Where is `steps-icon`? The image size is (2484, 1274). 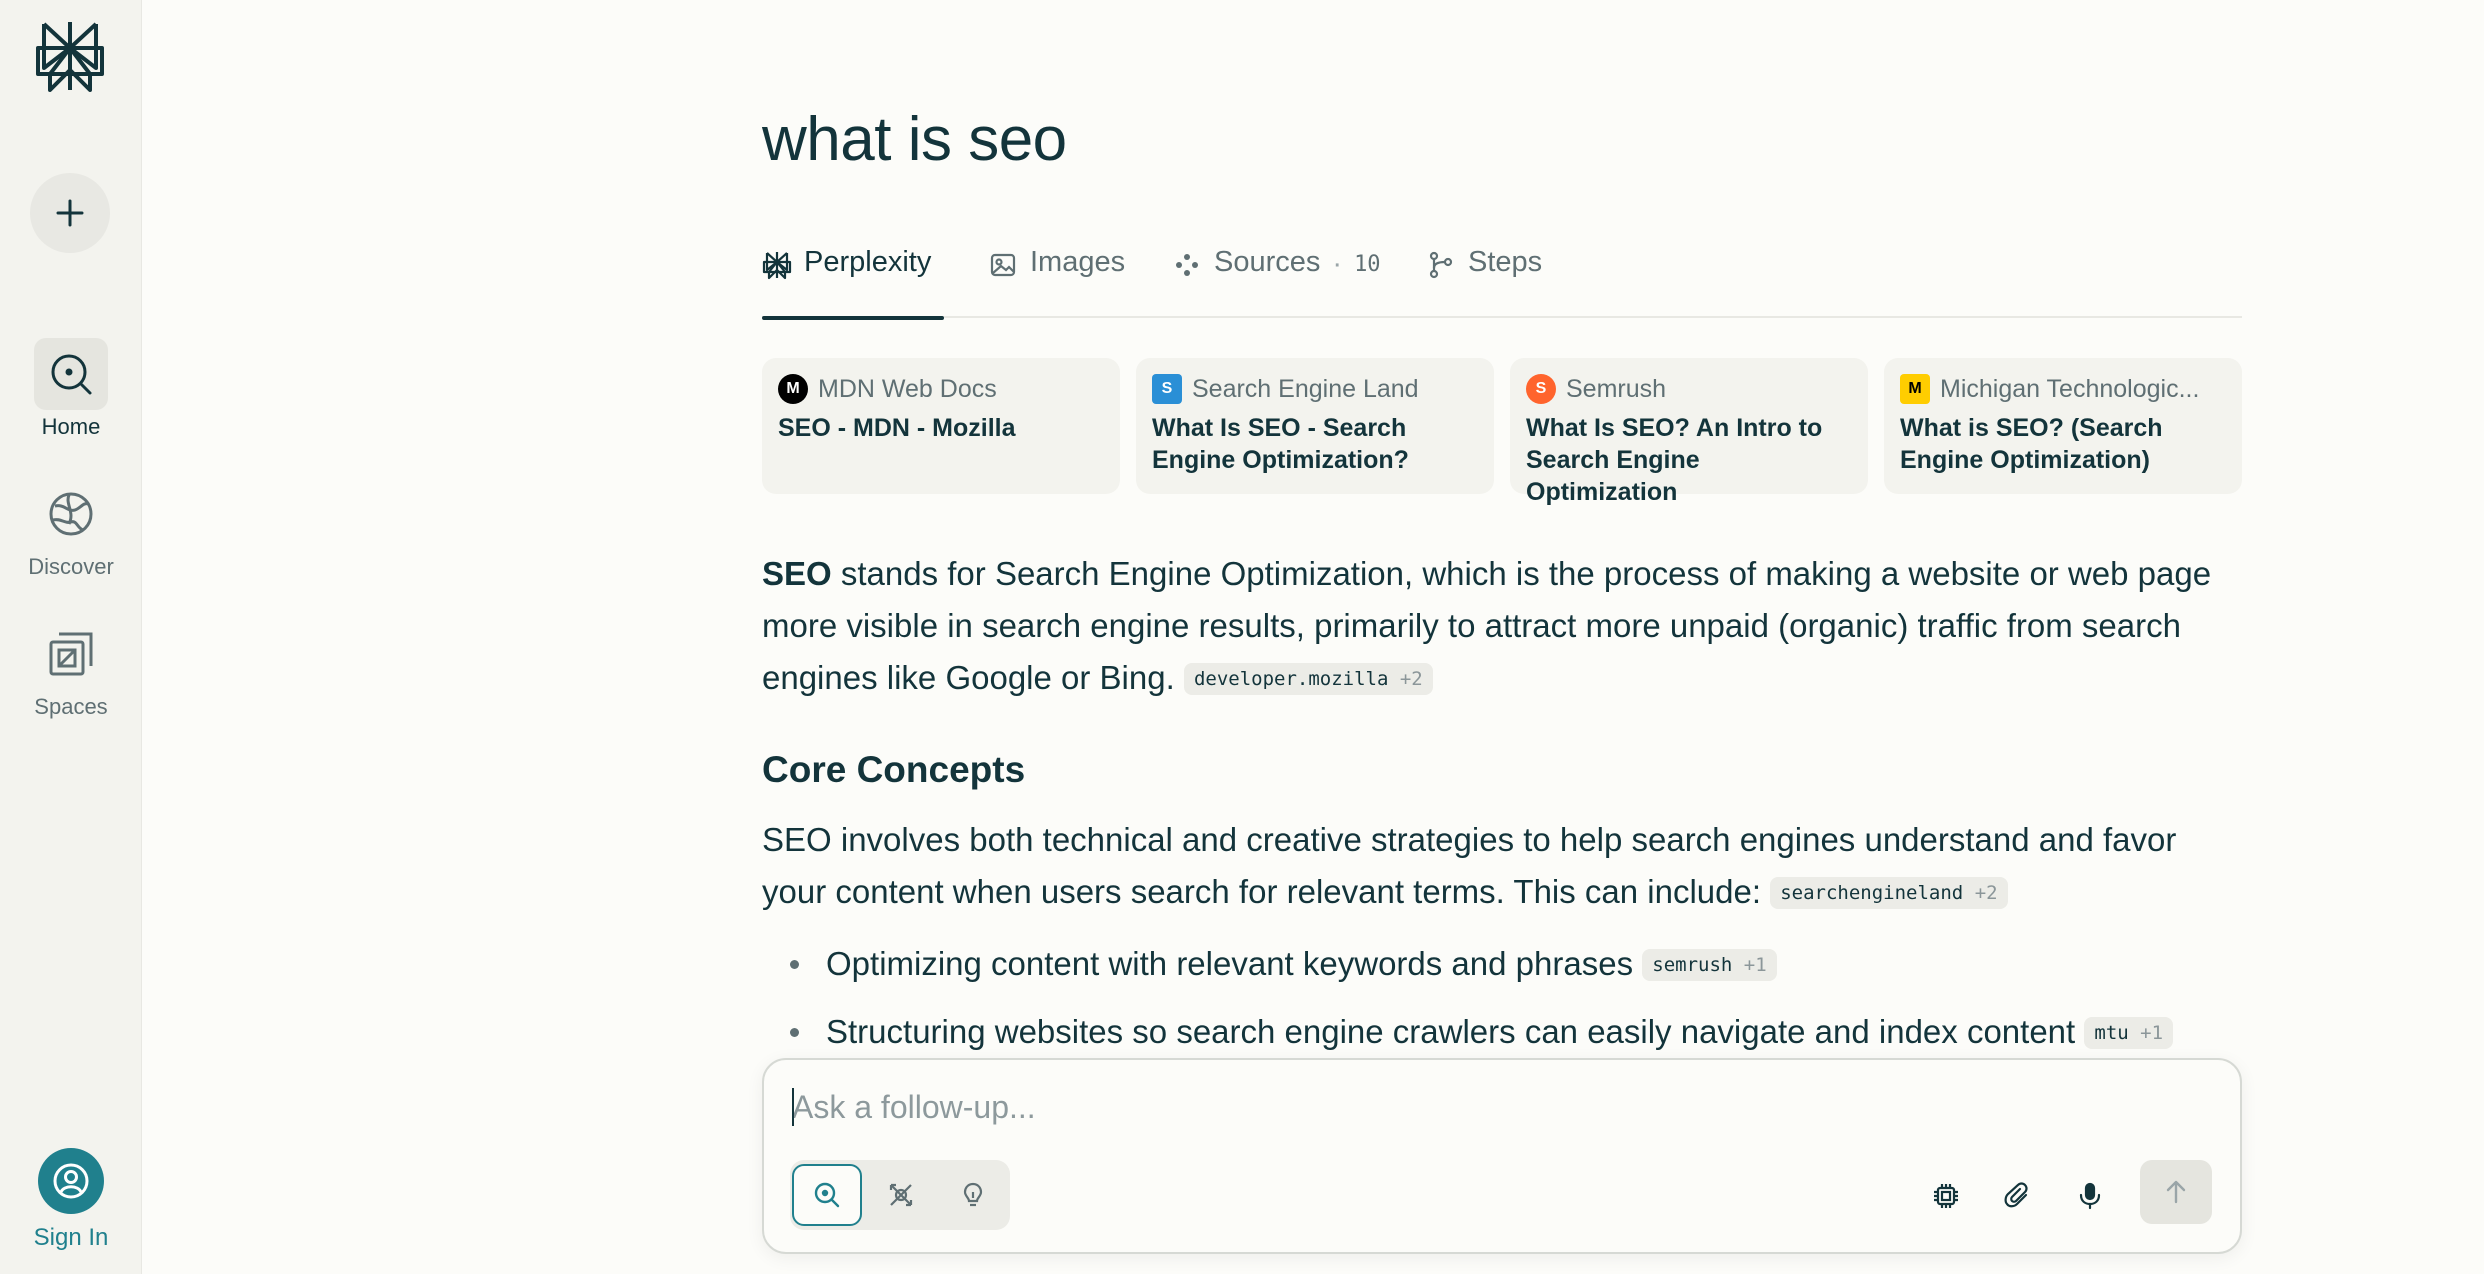
steps-icon is located at coordinates (1441, 265).